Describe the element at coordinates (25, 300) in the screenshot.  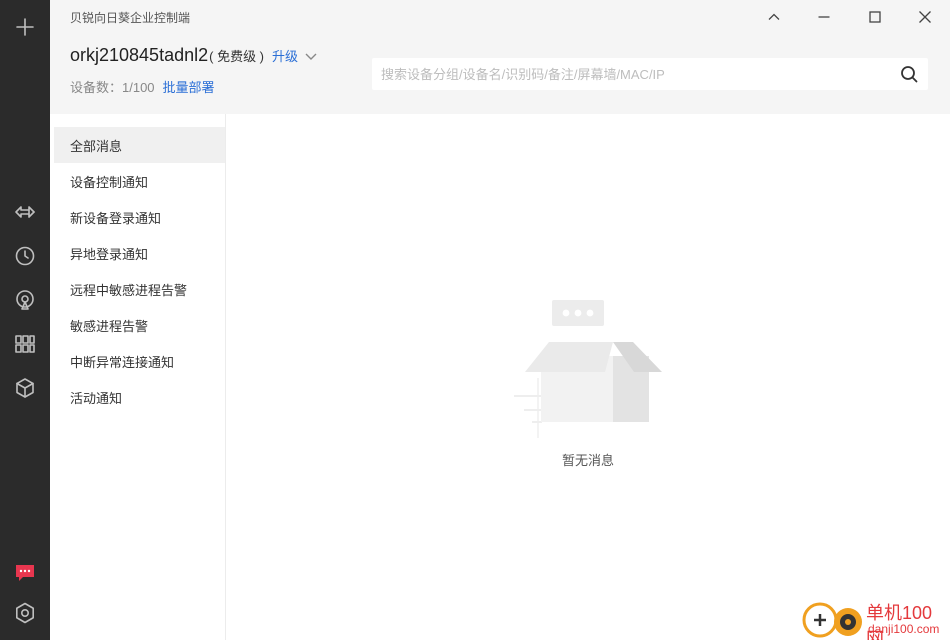
I see `broadcast-icon` at that location.